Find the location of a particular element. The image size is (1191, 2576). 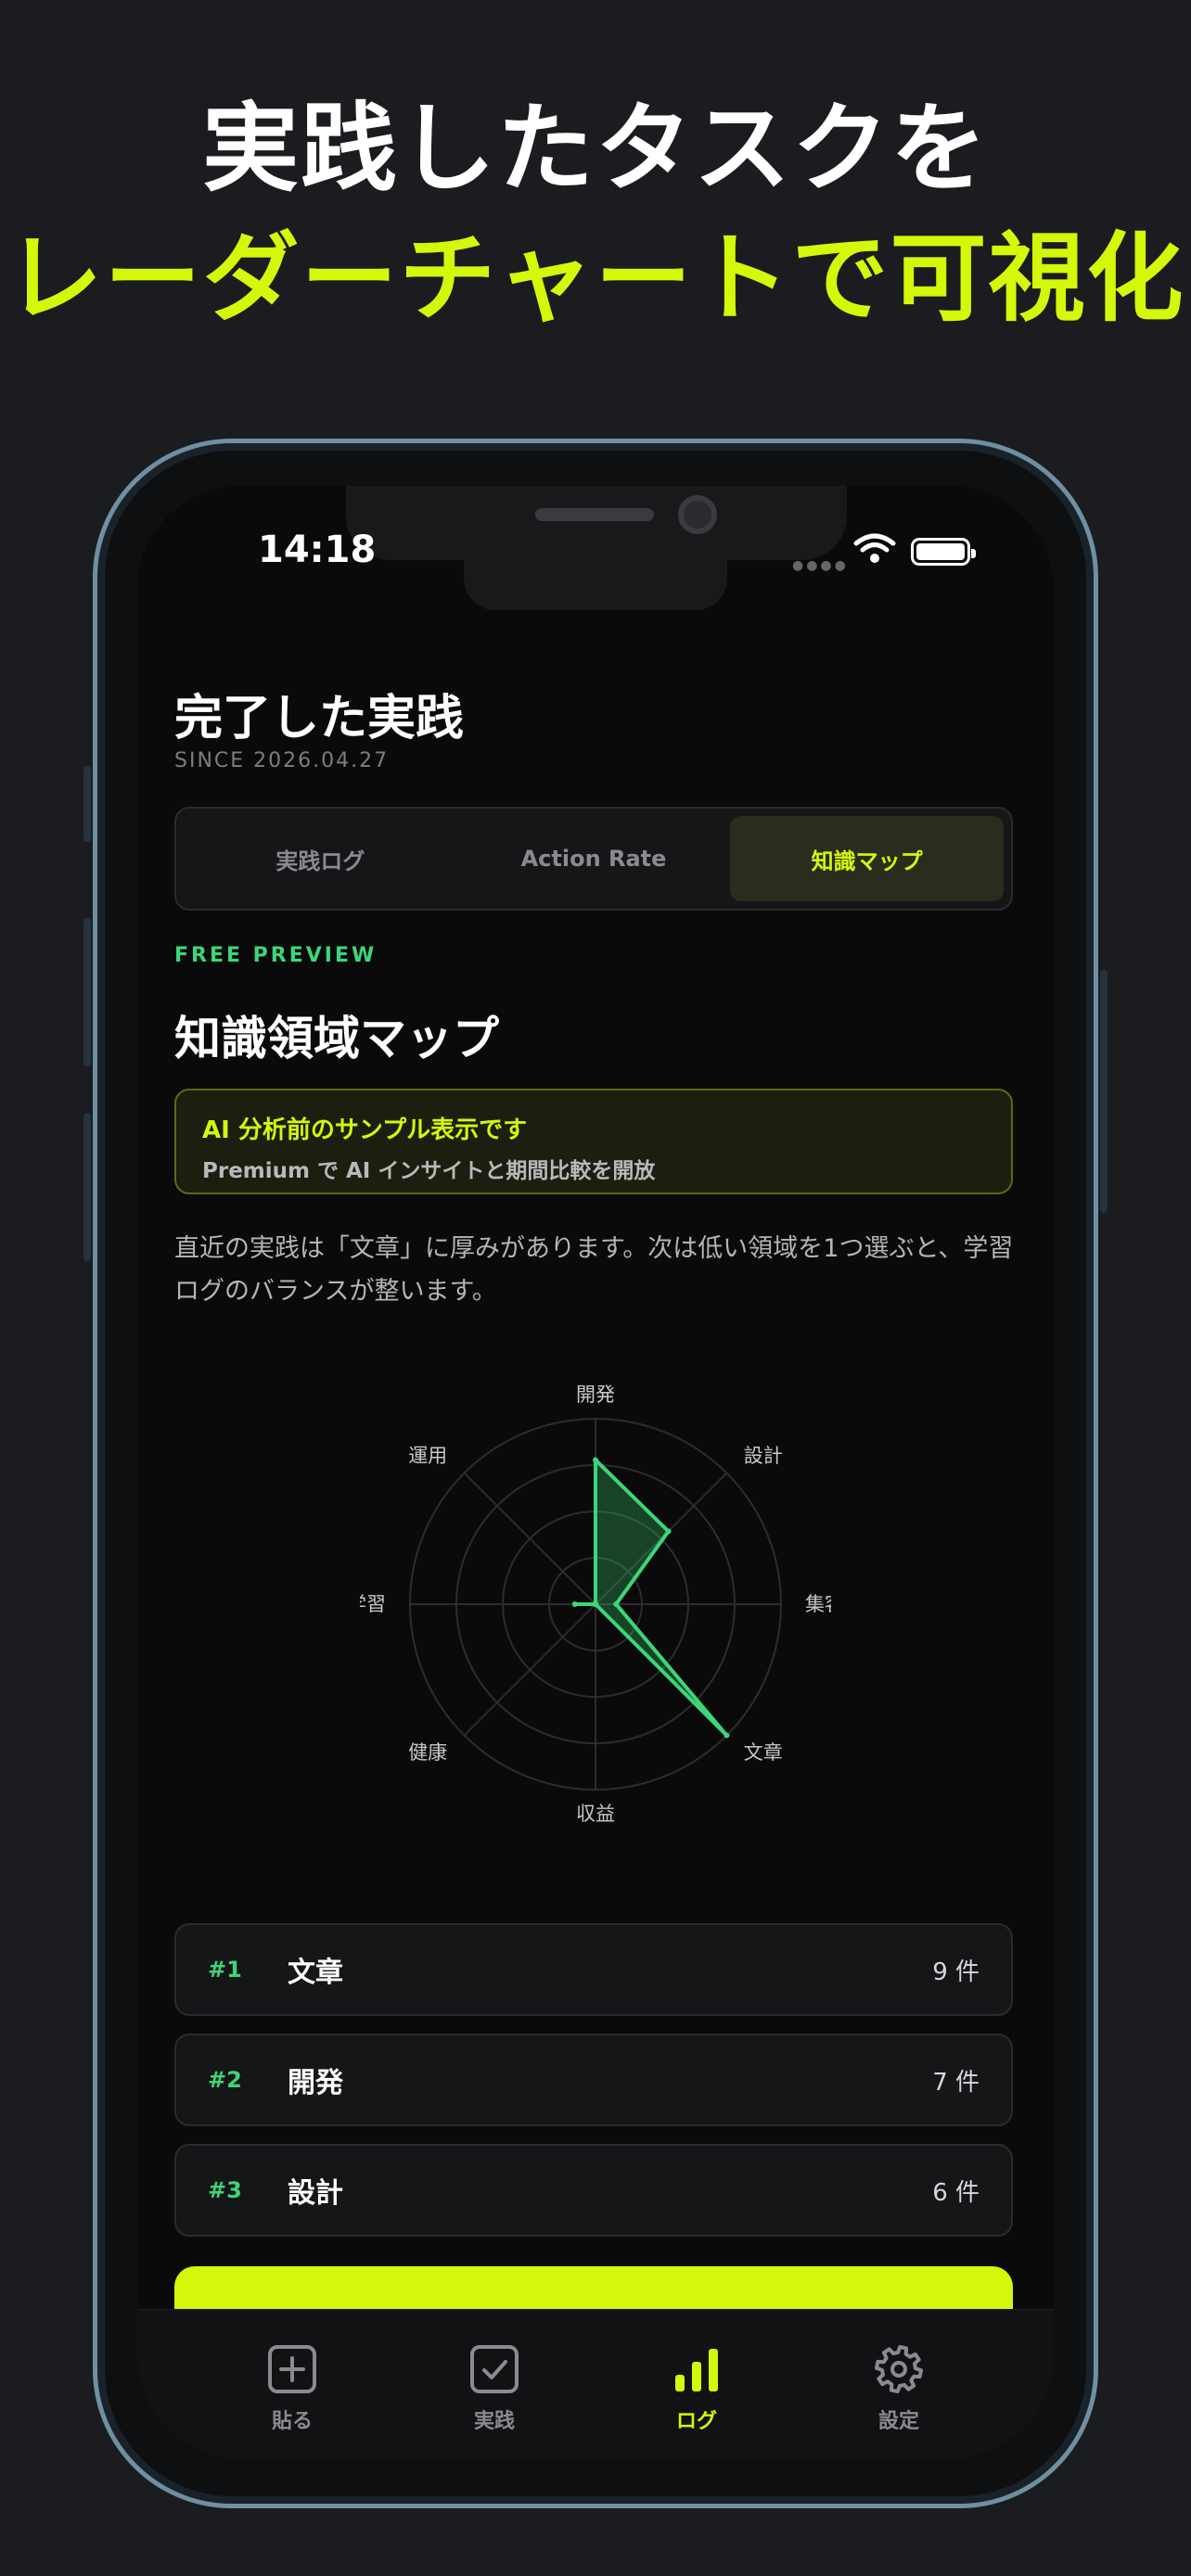

headline-line-1: 実践したタスクを is located at coordinates (595, 149).